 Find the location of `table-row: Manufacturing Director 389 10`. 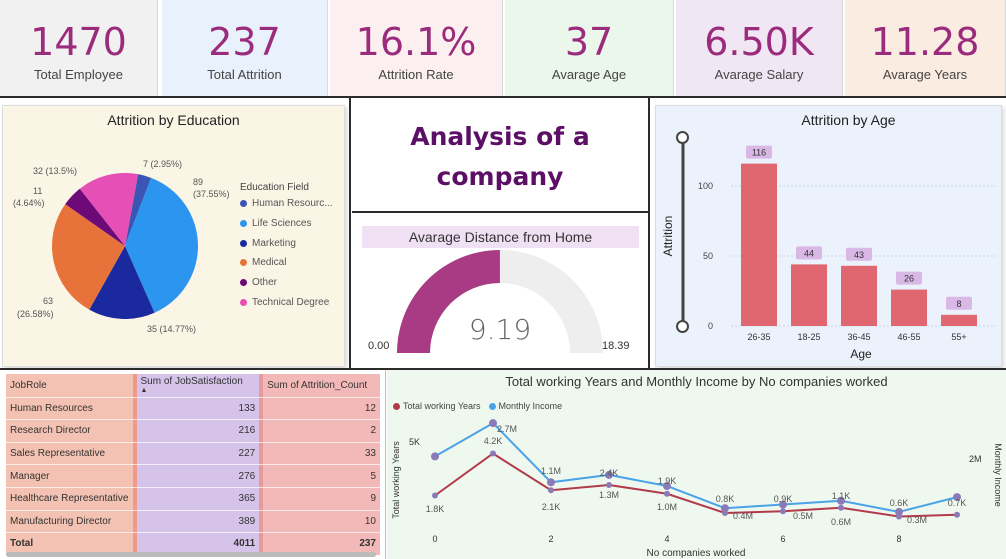

table-row: Manufacturing Director 389 10 is located at coordinates (193, 521).